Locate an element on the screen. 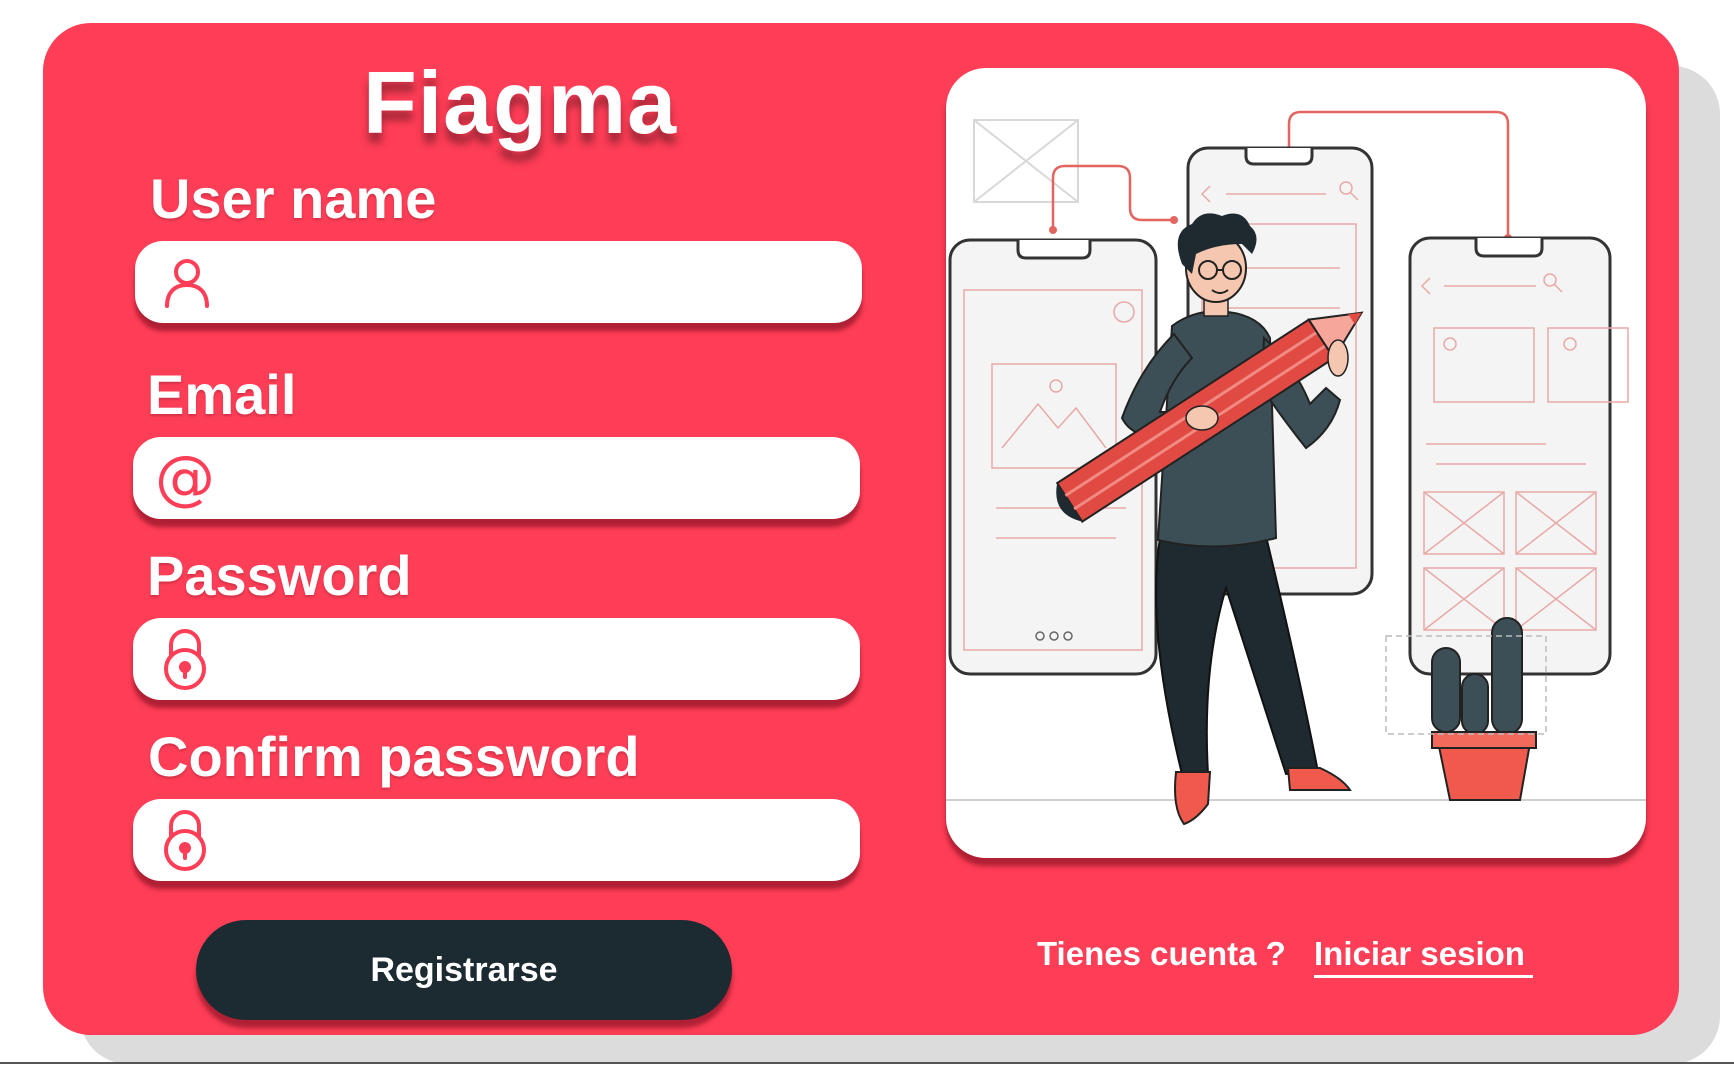 This screenshot has height=1066, width=1734. username-label: User name is located at coordinates (293, 198).